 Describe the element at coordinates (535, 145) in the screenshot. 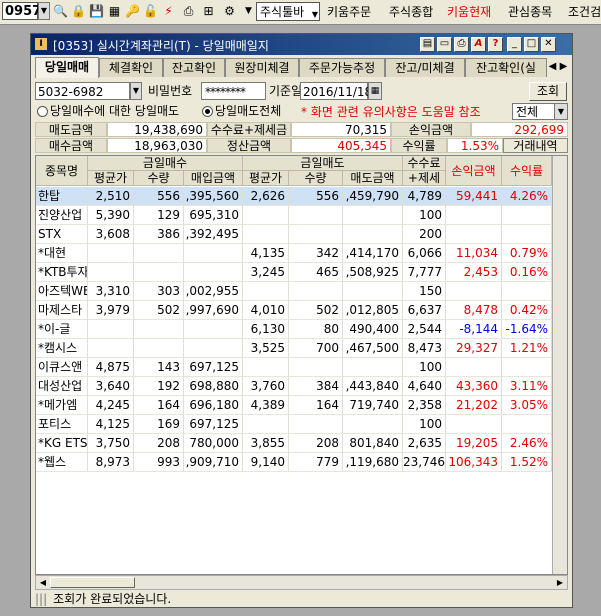

I see `history-button: 거래내역` at that location.